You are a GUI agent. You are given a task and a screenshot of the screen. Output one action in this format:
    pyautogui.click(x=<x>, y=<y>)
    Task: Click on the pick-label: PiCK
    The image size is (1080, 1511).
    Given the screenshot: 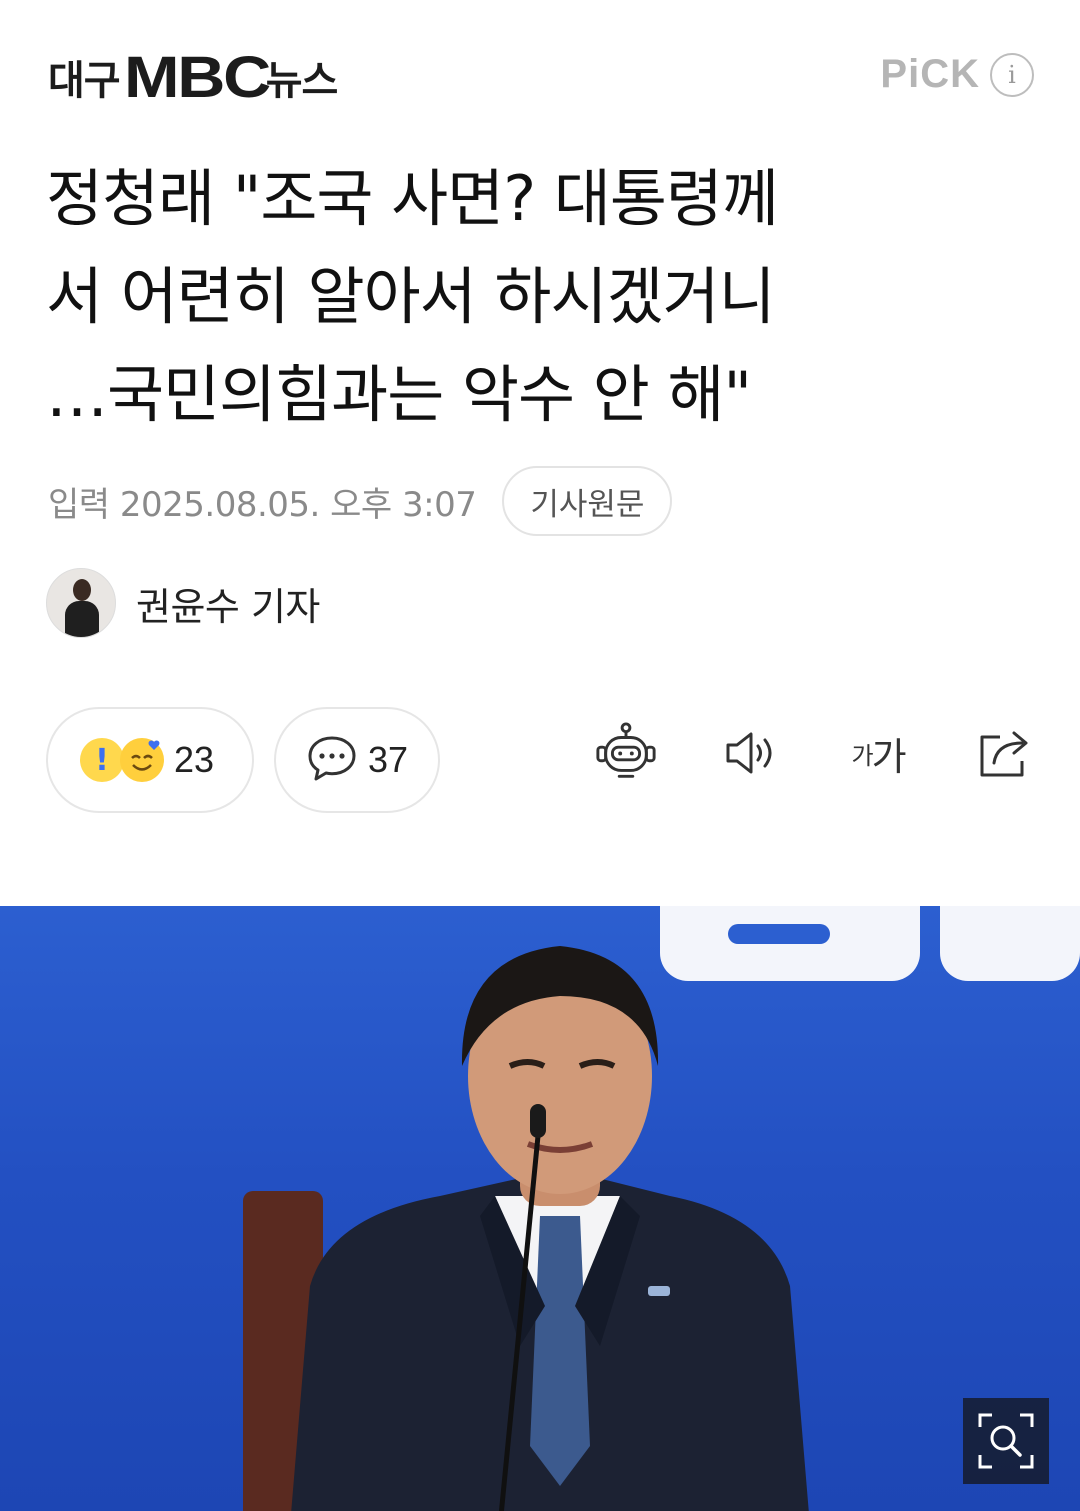 What is the action you would take?
    pyautogui.click(x=930, y=74)
    